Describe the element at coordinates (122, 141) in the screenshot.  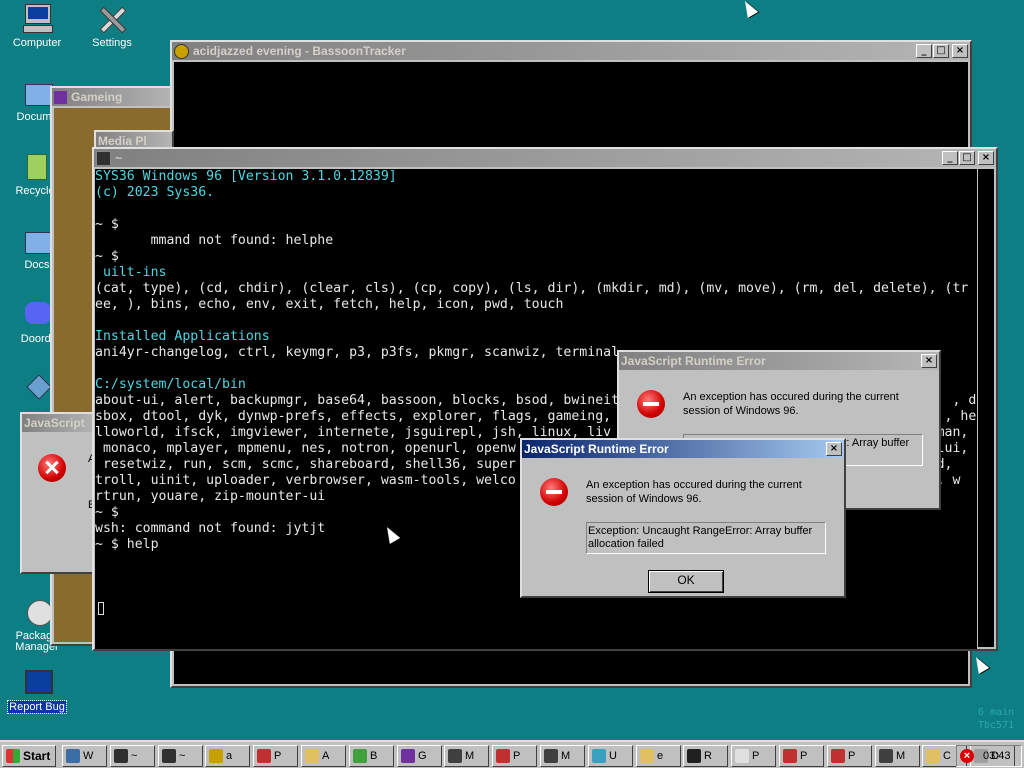
I see `window-title: Media Pl` at that location.